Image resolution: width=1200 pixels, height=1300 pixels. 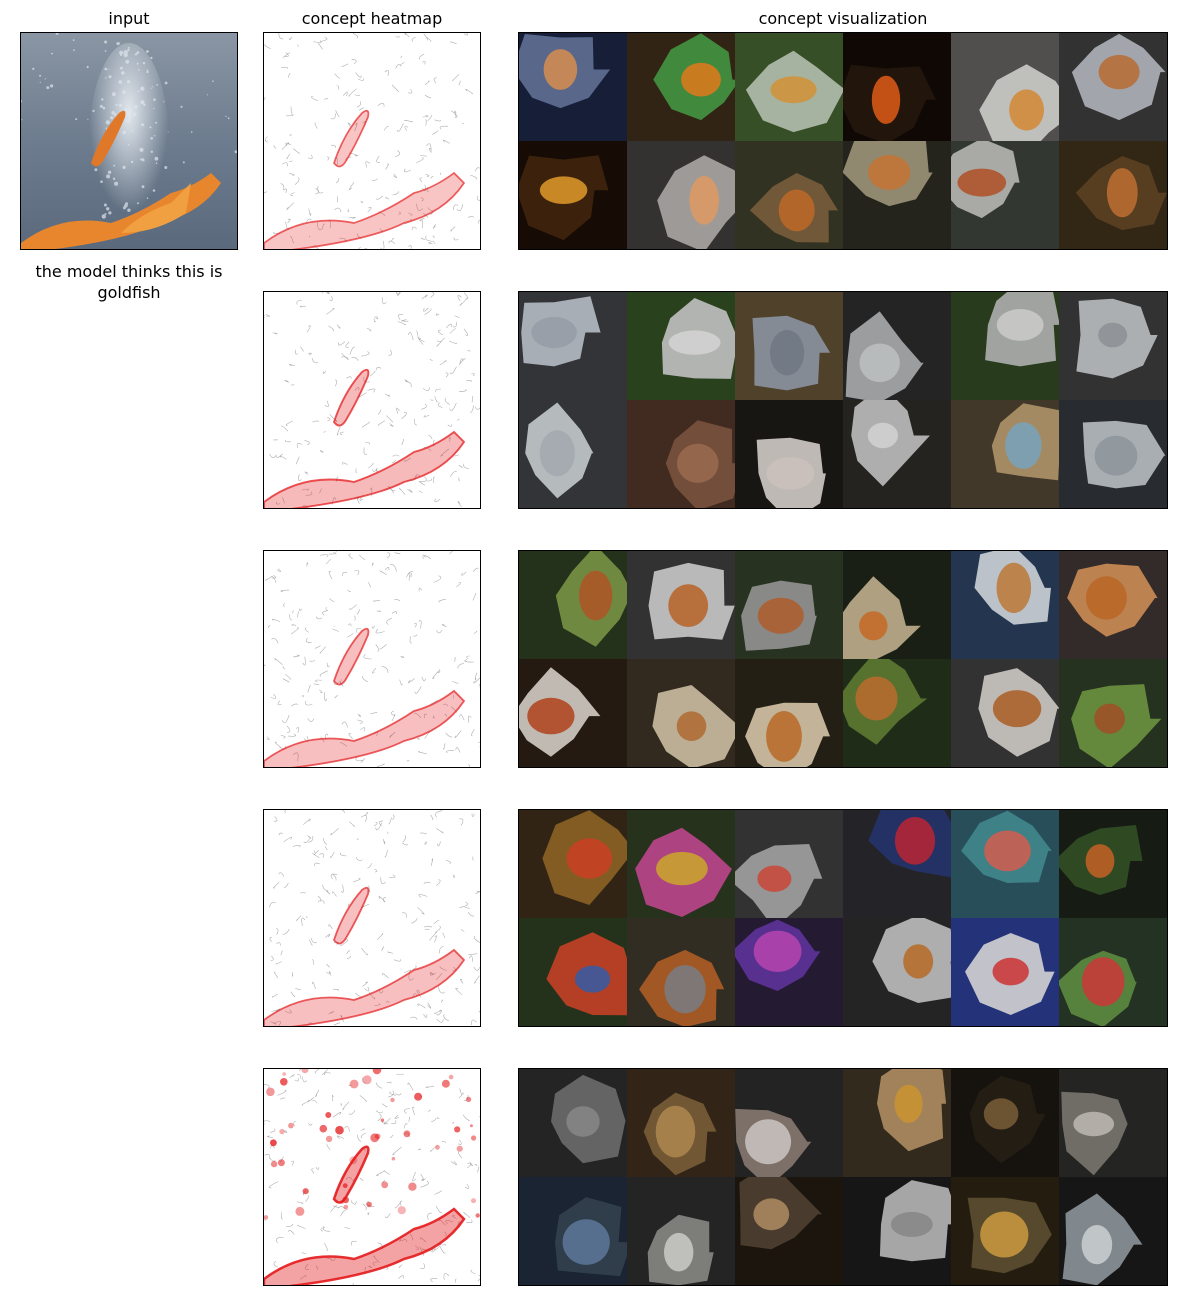 I want to click on prediction-caption: the model thinks this is goldfish, so click(x=129, y=282).